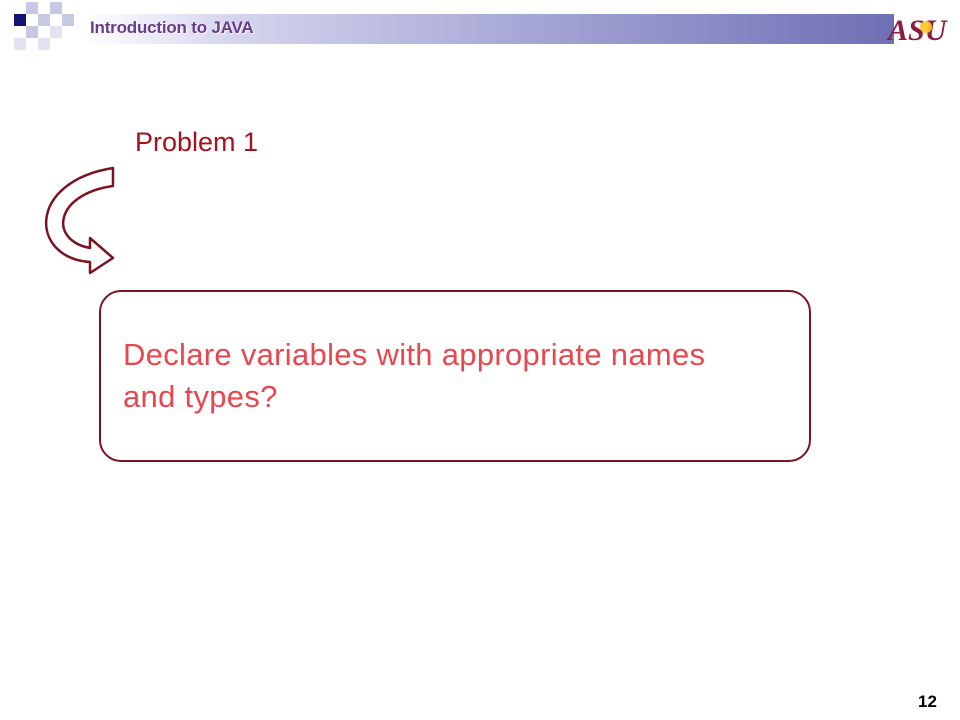  Describe the element at coordinates (172, 27) in the screenshot. I see `header-title: Introduction to JAVA` at that location.